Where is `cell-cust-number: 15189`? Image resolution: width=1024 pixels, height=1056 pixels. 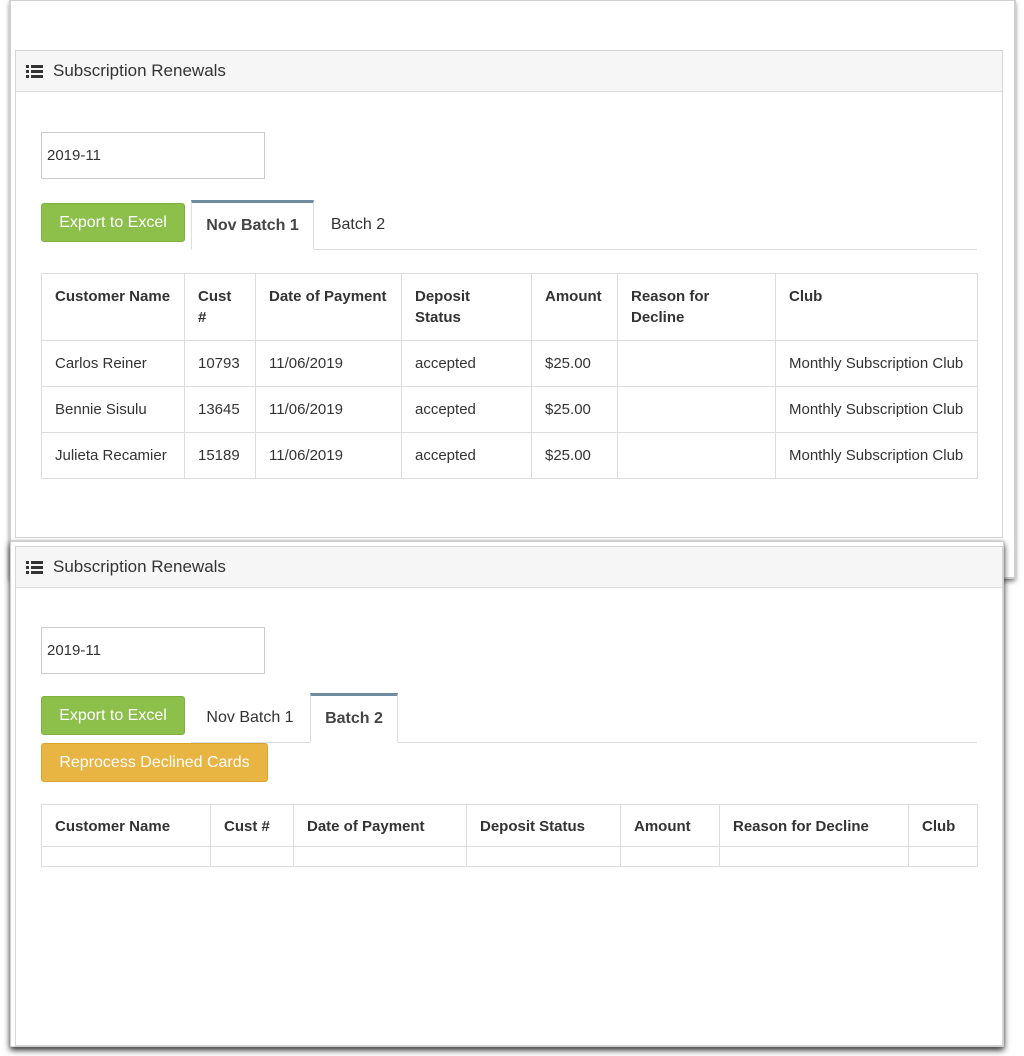 cell-cust-number: 15189 is located at coordinates (220, 455).